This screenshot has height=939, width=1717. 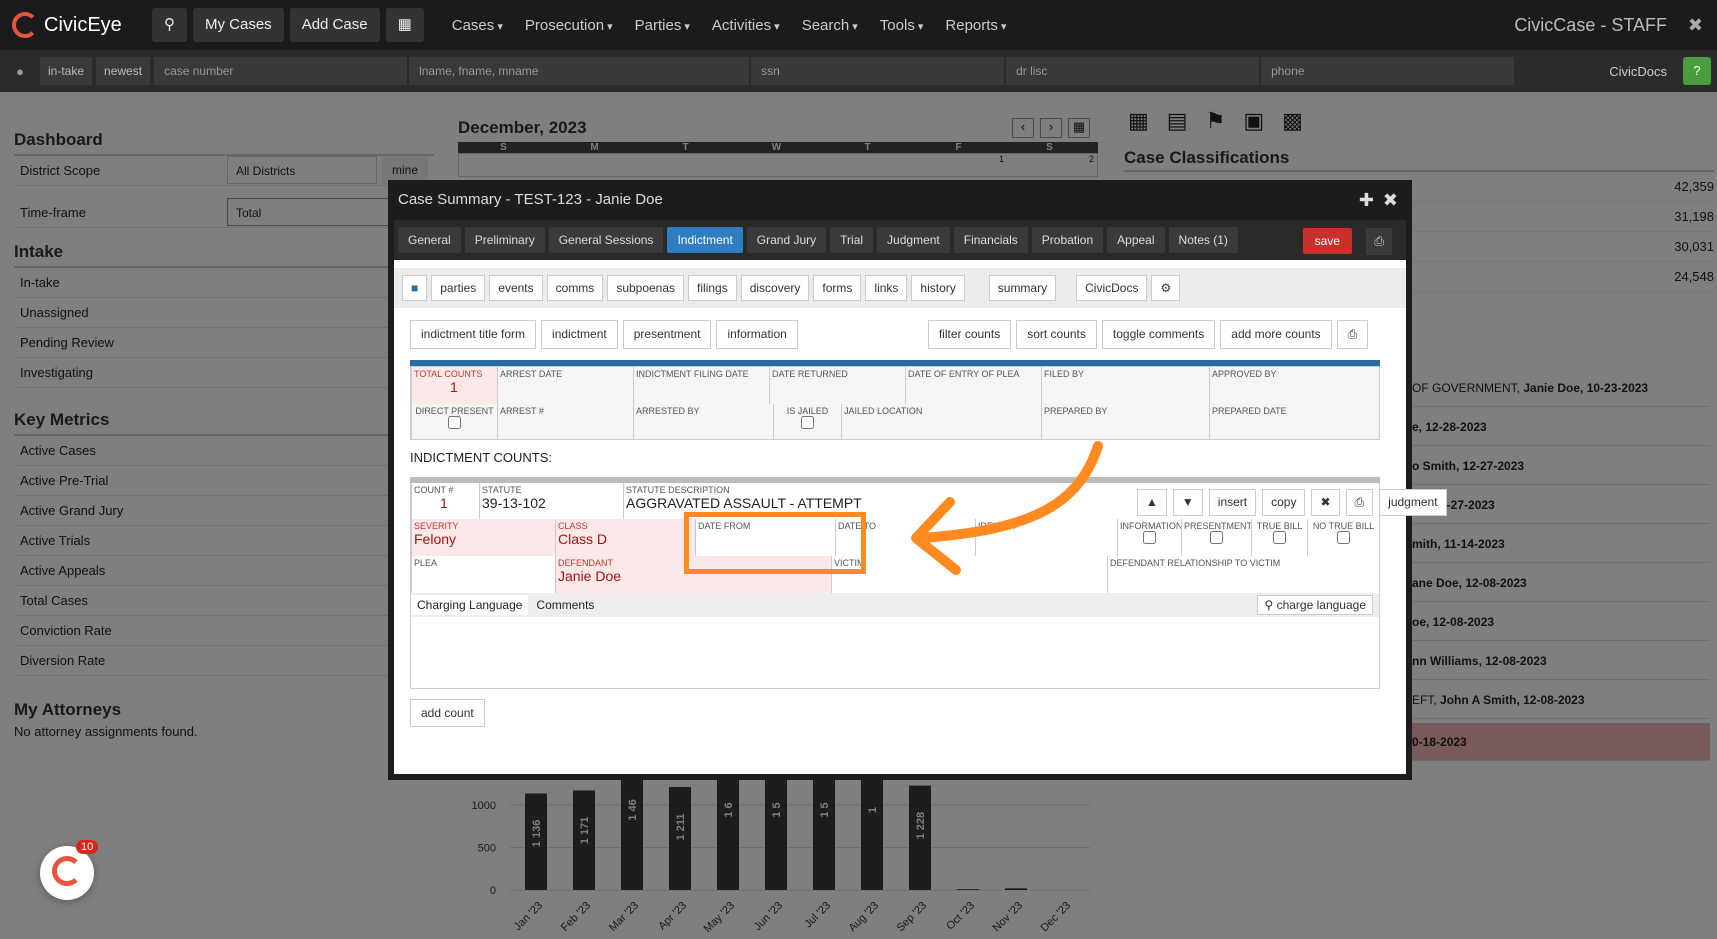 I want to click on move-up-icon: ▲, so click(x=1152, y=502).